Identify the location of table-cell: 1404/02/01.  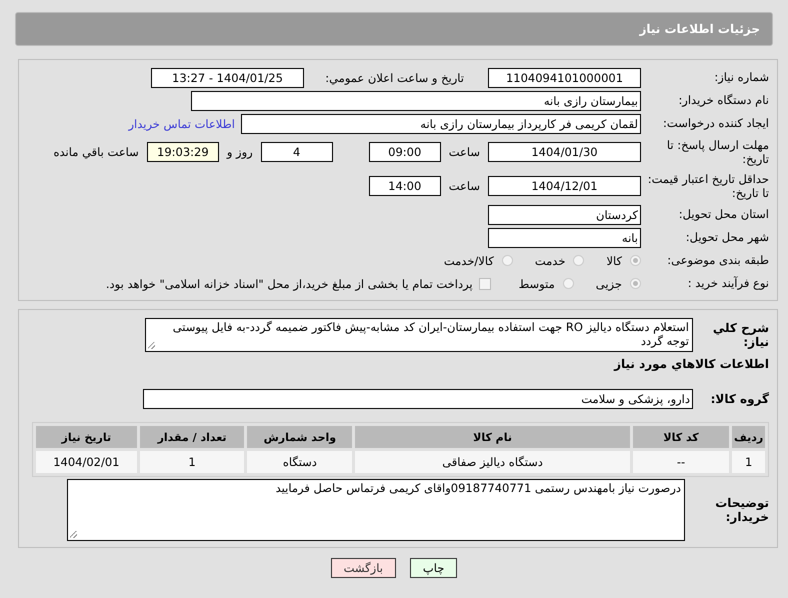
(86, 462).